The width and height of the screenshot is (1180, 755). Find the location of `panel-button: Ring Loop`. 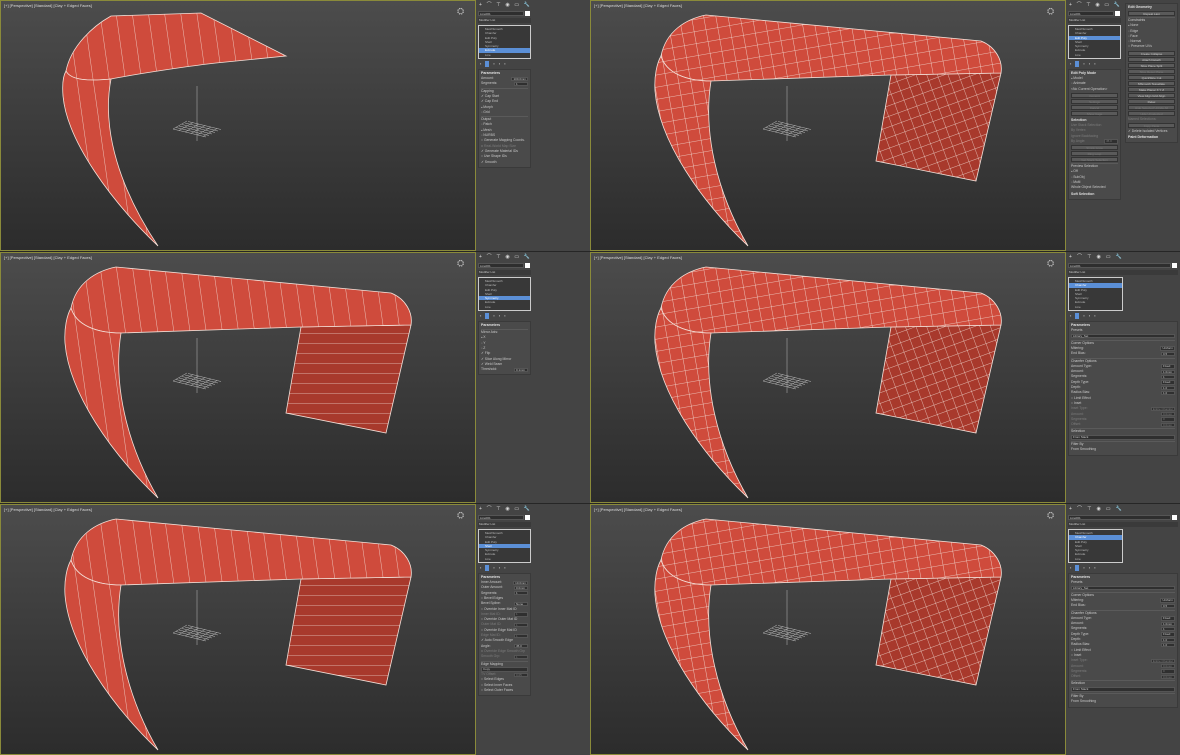

panel-button: Ring Loop is located at coordinates (1094, 154).